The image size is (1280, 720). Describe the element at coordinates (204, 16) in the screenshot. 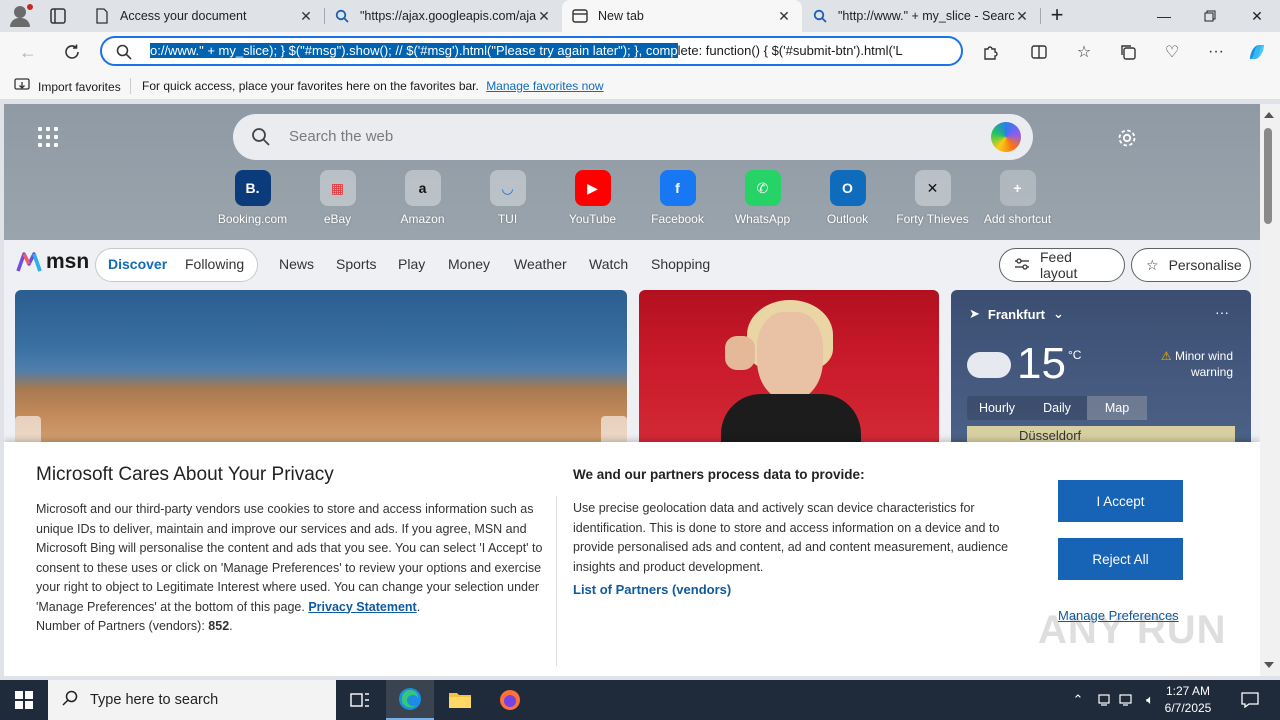

I see `tab-access-document: Access your document ✕` at that location.